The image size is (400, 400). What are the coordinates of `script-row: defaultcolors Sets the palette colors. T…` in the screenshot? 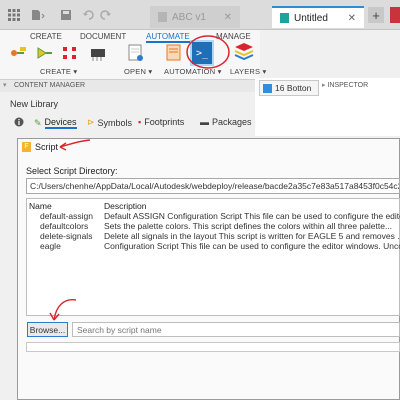 It's located at (213, 226).